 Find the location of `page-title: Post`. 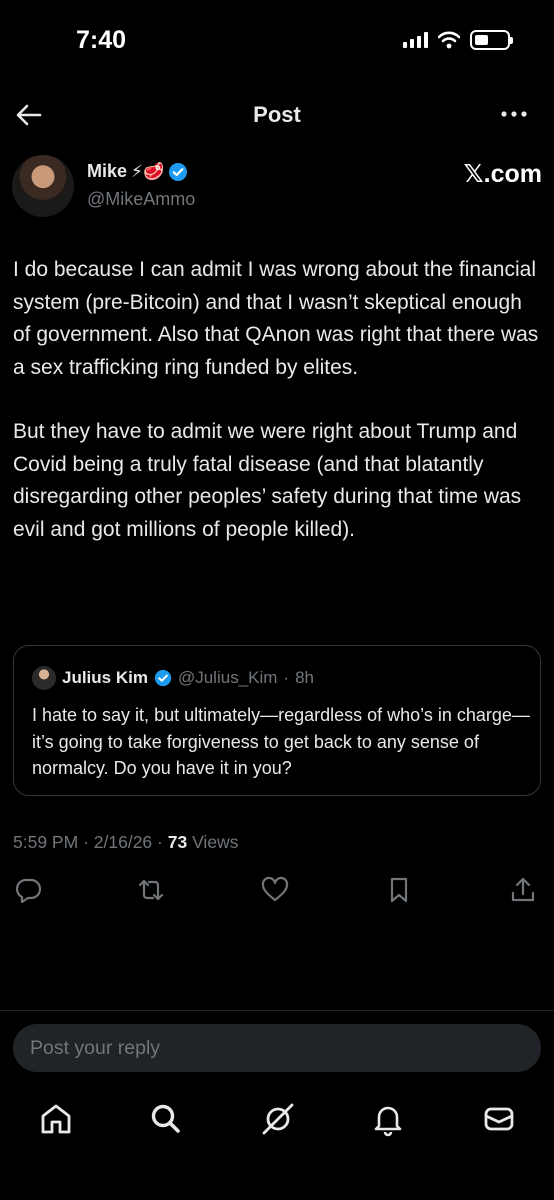

page-title: Post is located at coordinates (277, 114).